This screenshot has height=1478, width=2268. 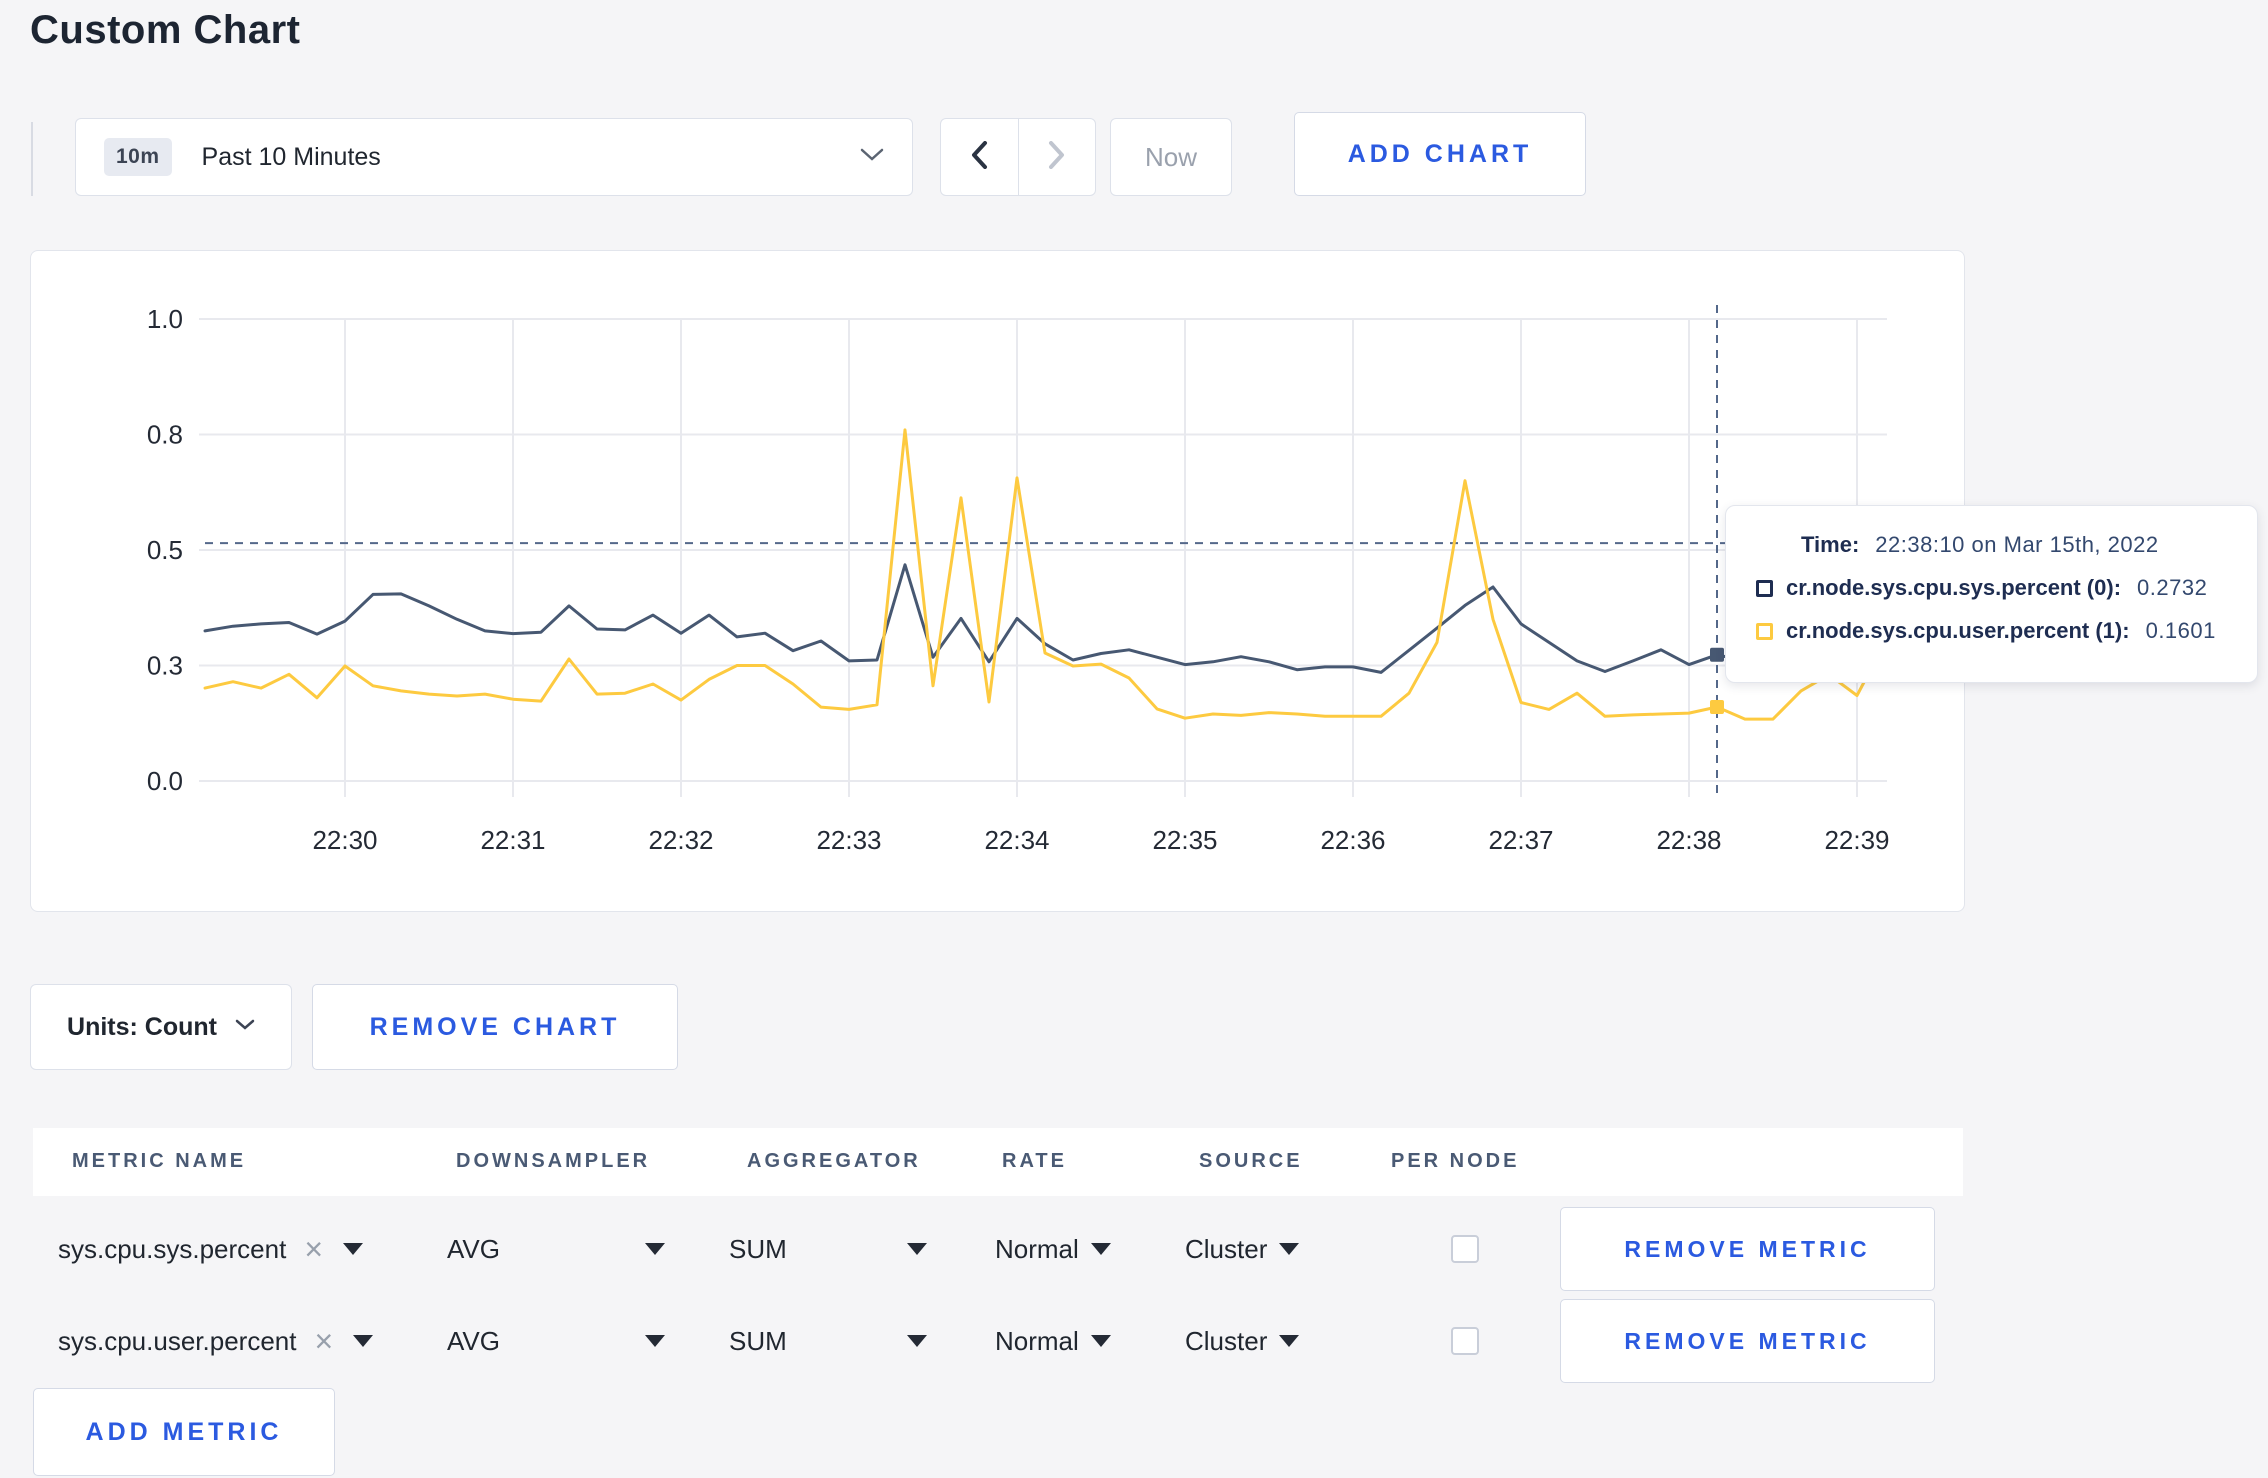 I want to click on metric-name-value: sys.cpu.sys.percent, so click(x=172, y=1248).